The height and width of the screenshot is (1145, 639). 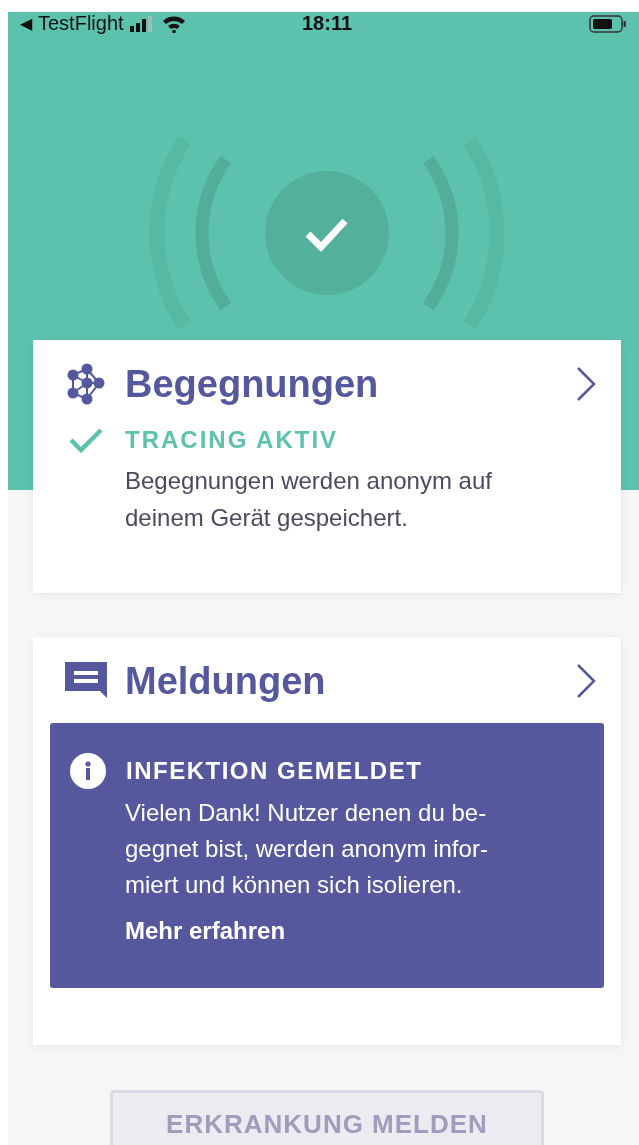 I want to click on battery-icon, so click(x=608, y=23).